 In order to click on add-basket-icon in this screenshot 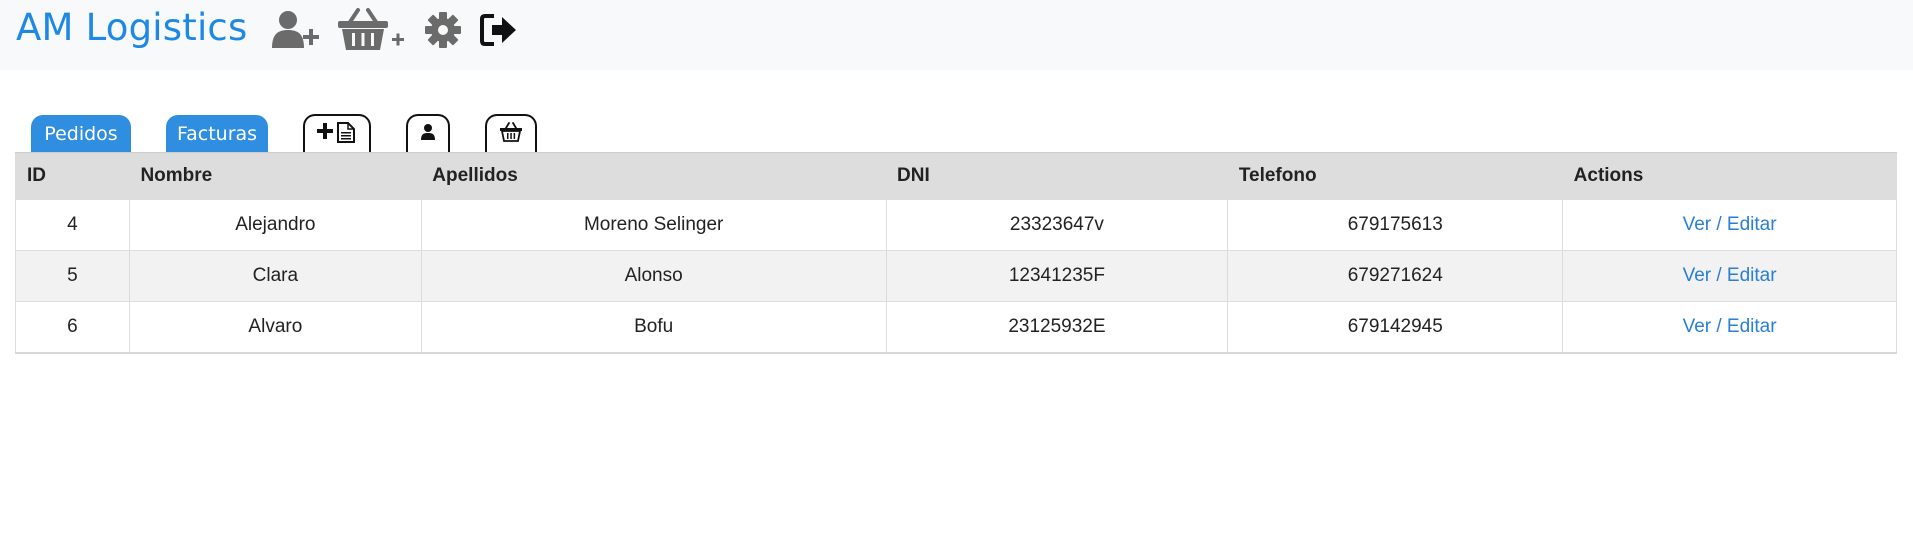, I will do `click(373, 30)`.